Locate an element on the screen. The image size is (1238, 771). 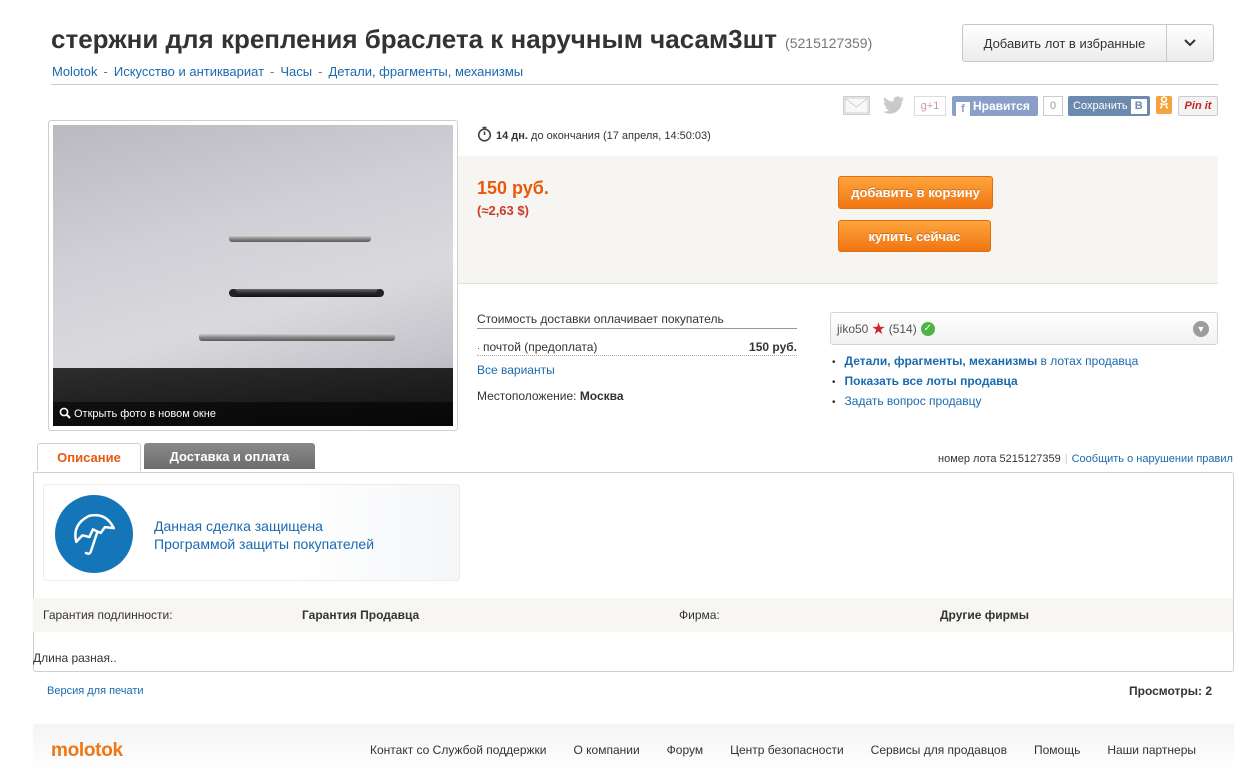
seller-link-all-lots: Показать все лоты продавца is located at coordinates (985, 384).